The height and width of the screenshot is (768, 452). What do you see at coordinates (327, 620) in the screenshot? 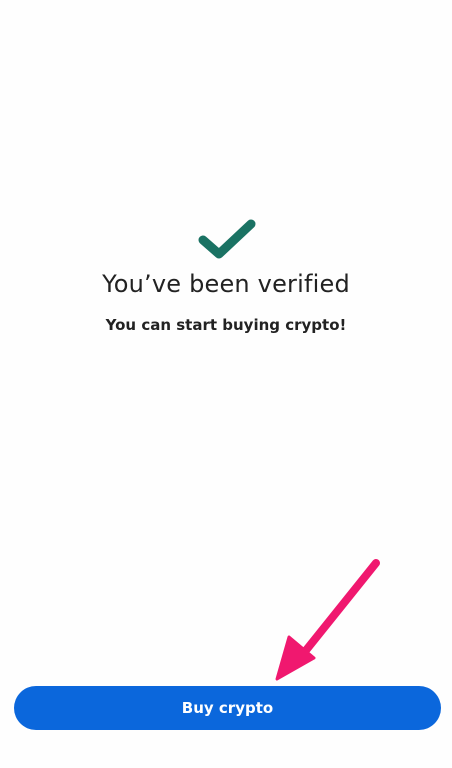
I see `arrow-icon` at bounding box center [327, 620].